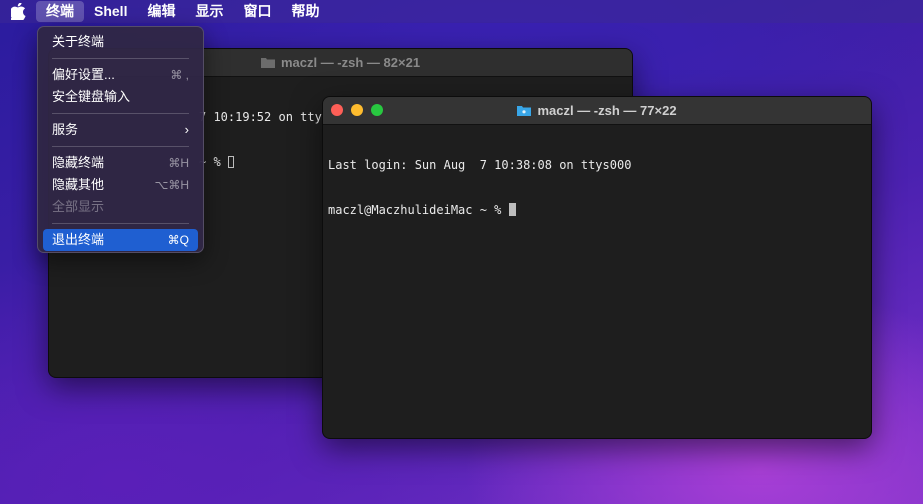 This screenshot has height=504, width=923. Describe the element at coordinates (120, 185) in the screenshot. I see `menu-item-hide-others: 隐藏其他 ⌥⌘H` at that location.